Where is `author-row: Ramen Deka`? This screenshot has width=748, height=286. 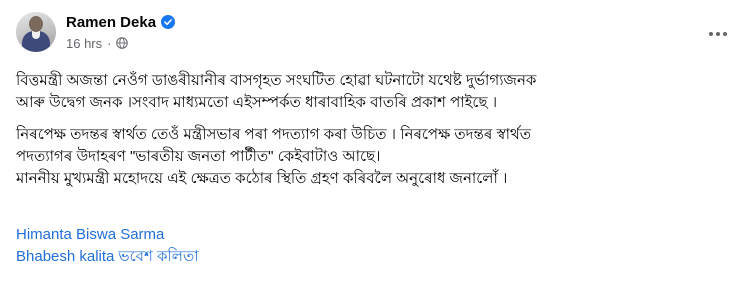
author-row: Ramen Deka is located at coordinates (121, 22).